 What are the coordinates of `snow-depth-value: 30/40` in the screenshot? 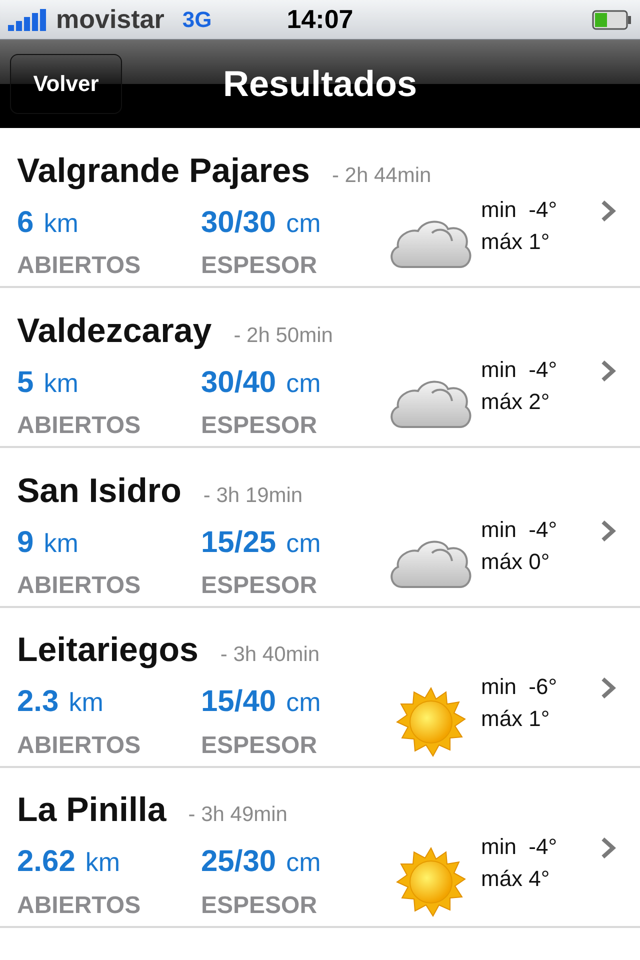 It's located at (238, 383).